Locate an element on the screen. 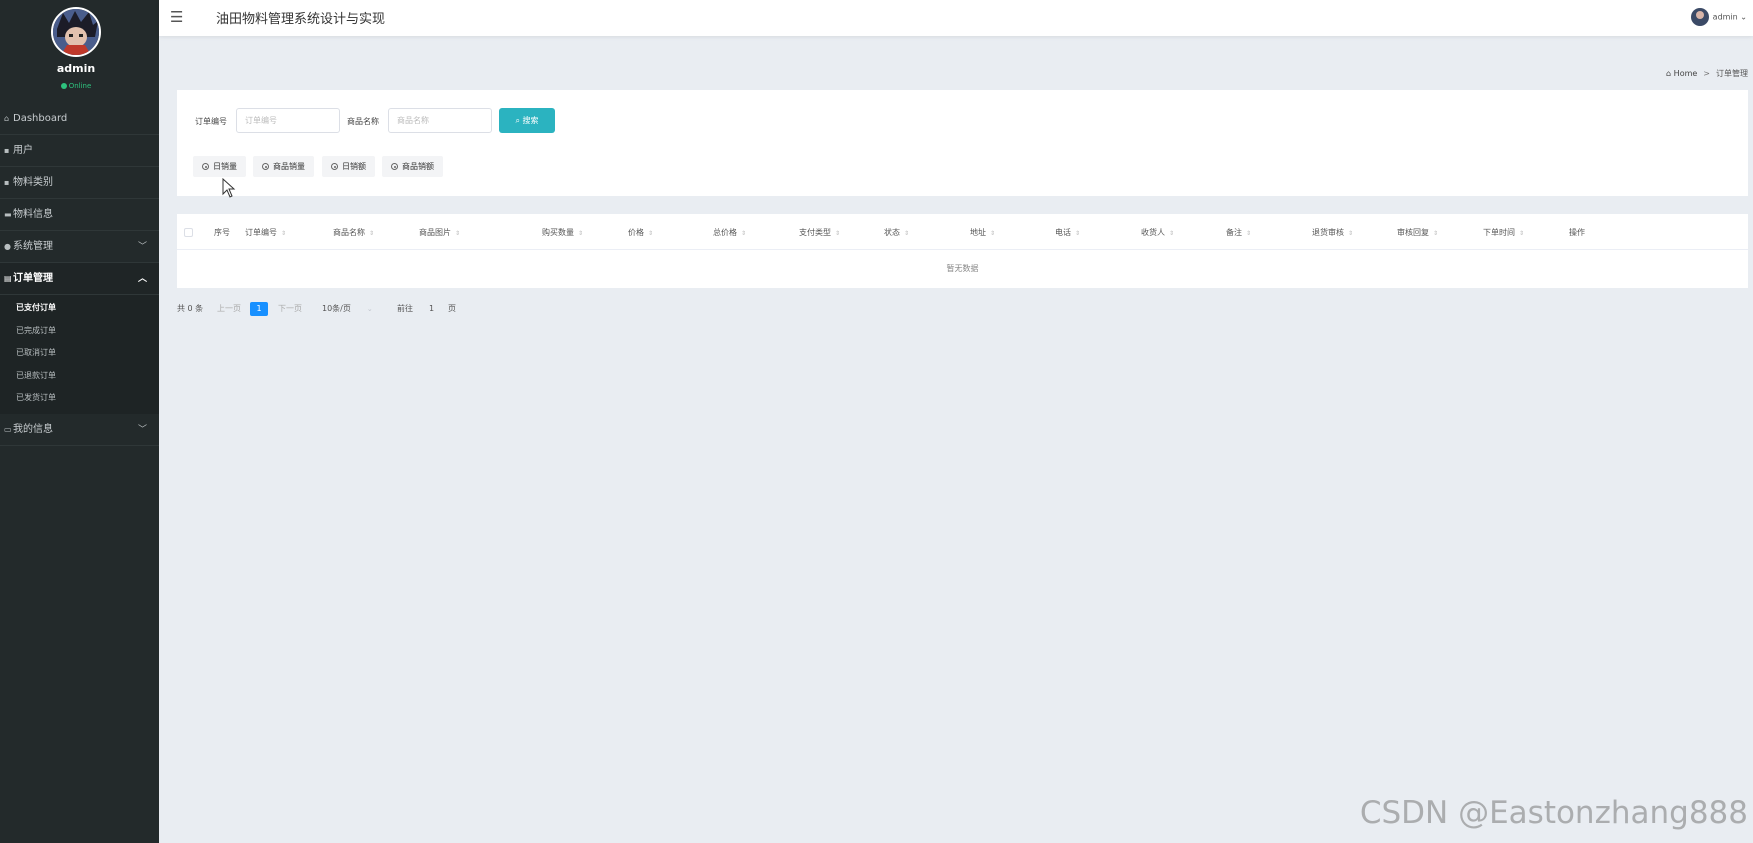  column-header: 价格 ⇕ is located at coordinates (640, 232).